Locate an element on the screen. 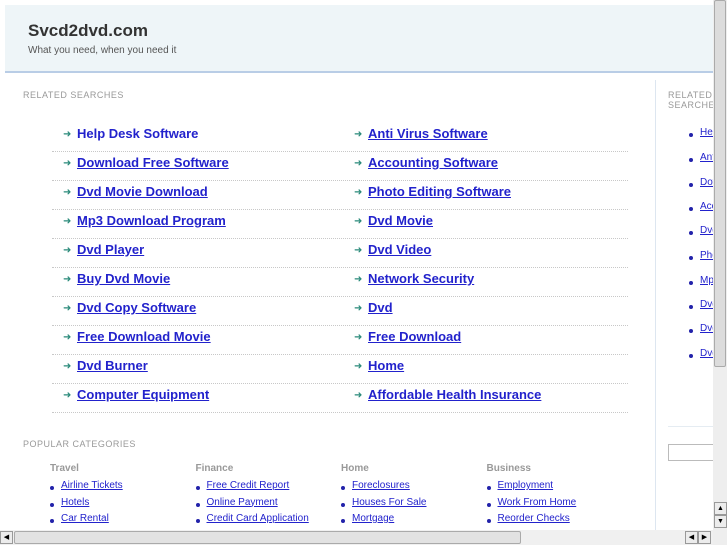 The width and height of the screenshot is (727, 545). sidebar-link: Dvd Movie Download is located at coordinates (706, 230).